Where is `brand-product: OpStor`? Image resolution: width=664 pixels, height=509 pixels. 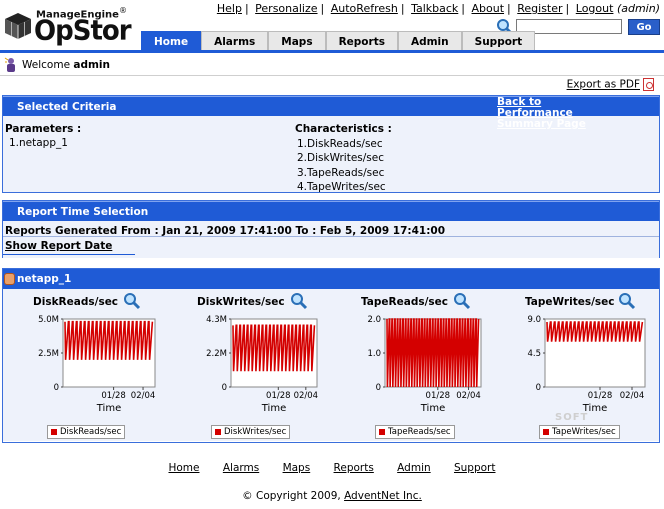
brand-product: OpStor is located at coordinates (83, 31).